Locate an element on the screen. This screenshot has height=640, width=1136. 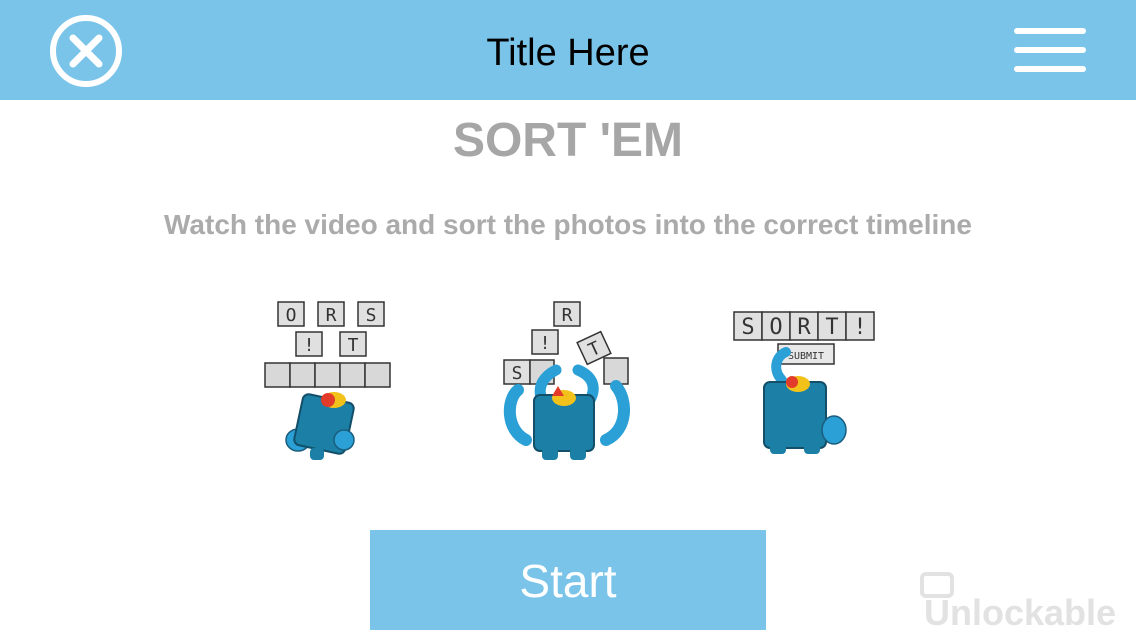
submit-label: SUBMIT is located at coordinates (806, 356).